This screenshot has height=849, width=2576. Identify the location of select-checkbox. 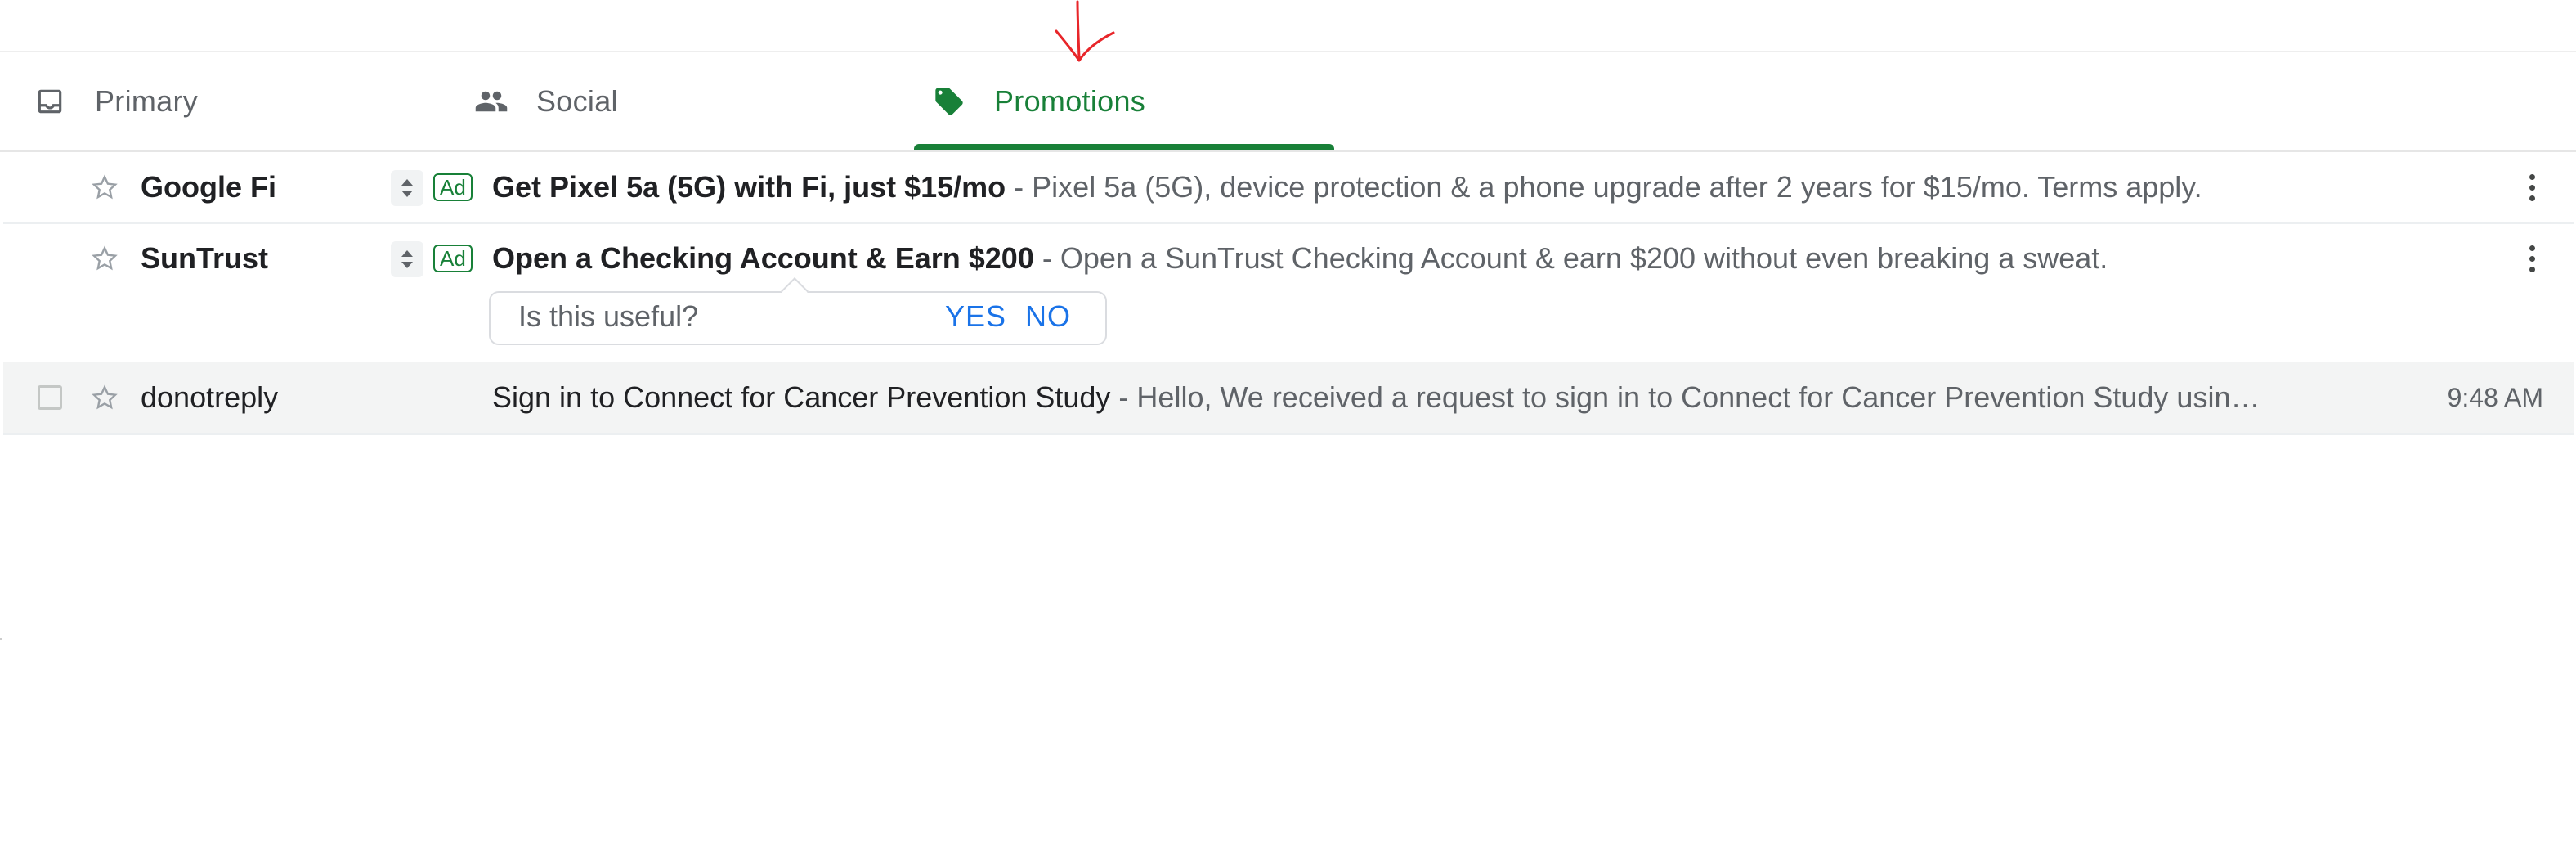
(50, 397).